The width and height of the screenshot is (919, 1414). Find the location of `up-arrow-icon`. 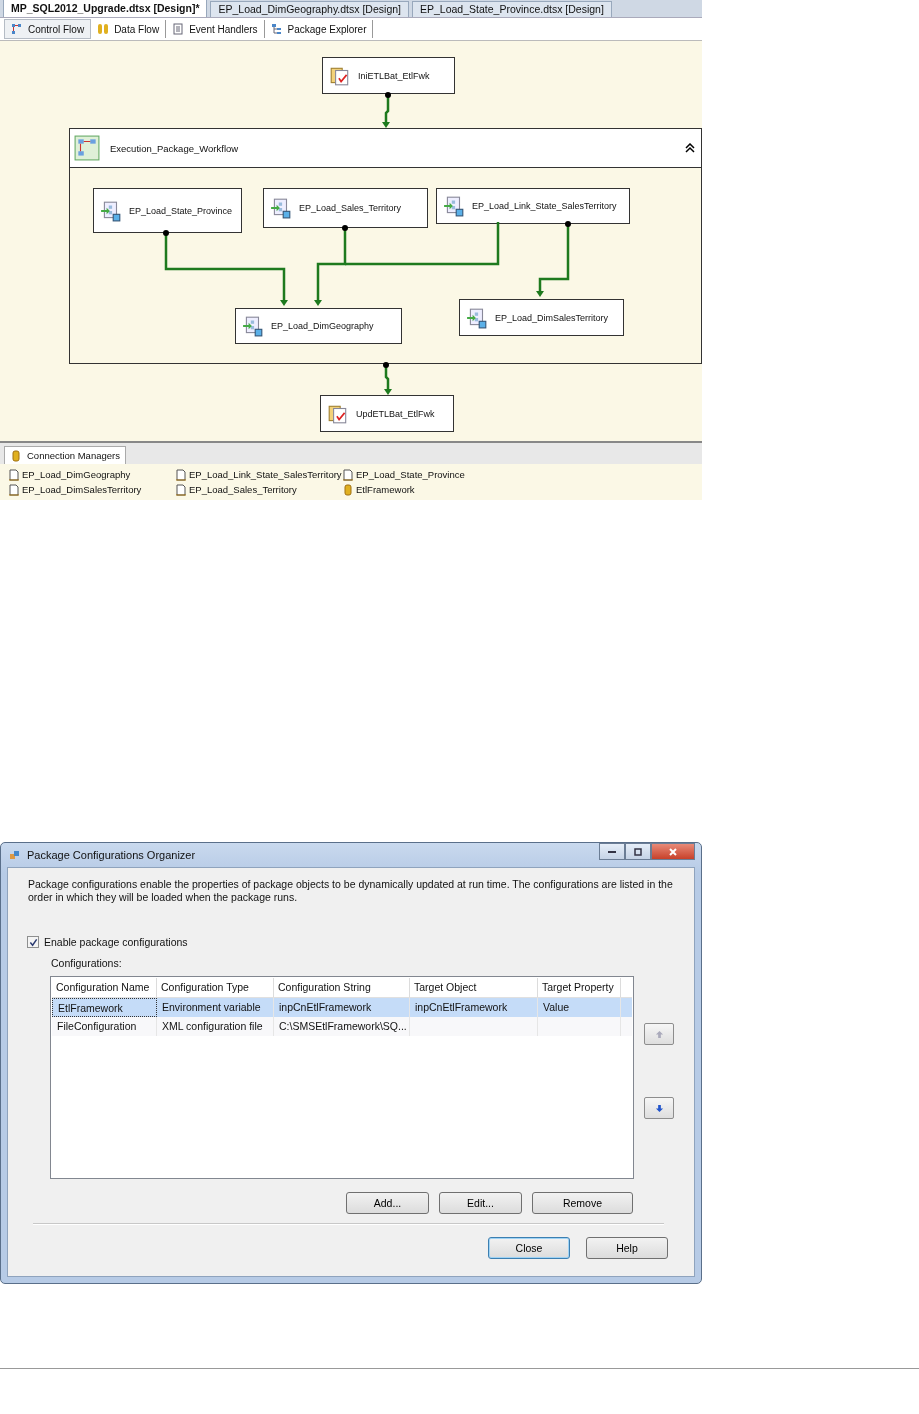

up-arrow-icon is located at coordinates (659, 1034).